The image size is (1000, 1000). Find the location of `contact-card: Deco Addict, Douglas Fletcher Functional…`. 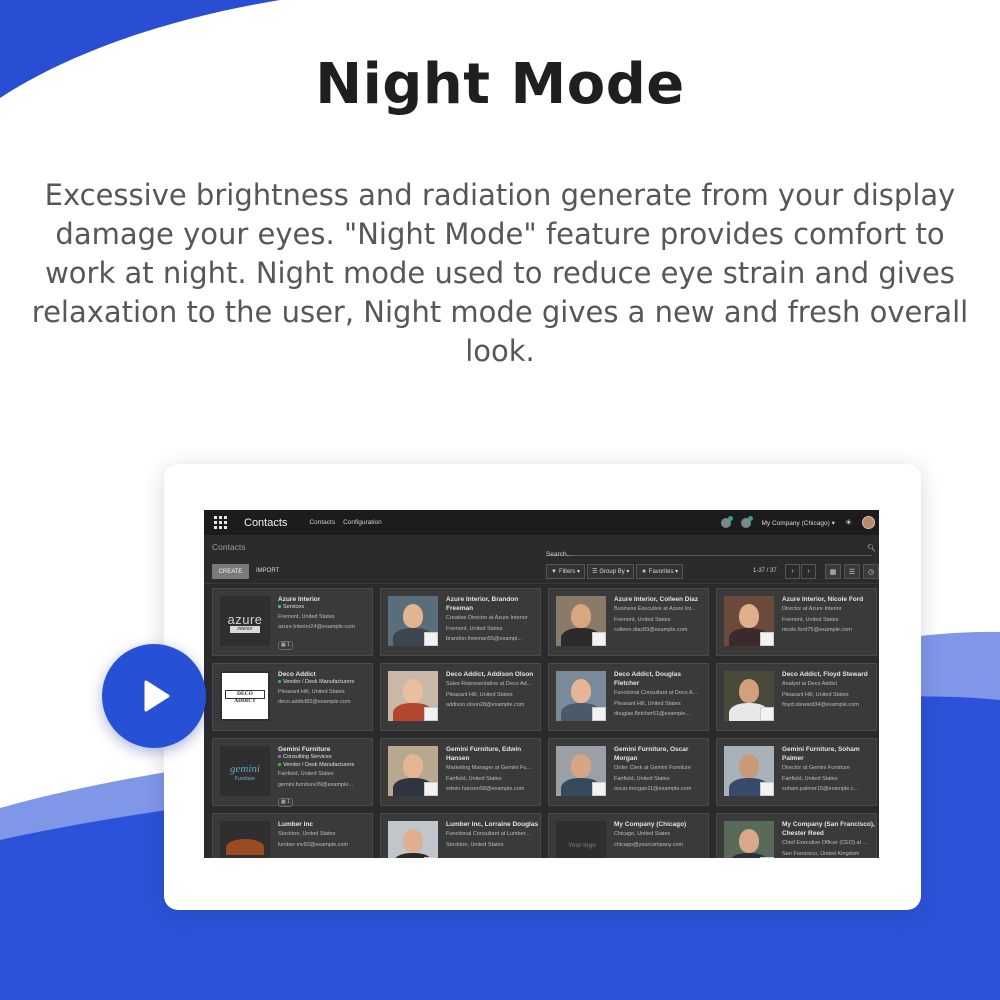

contact-card: Deco Addict, Douglas Fletcher Functional… is located at coordinates (628, 697).